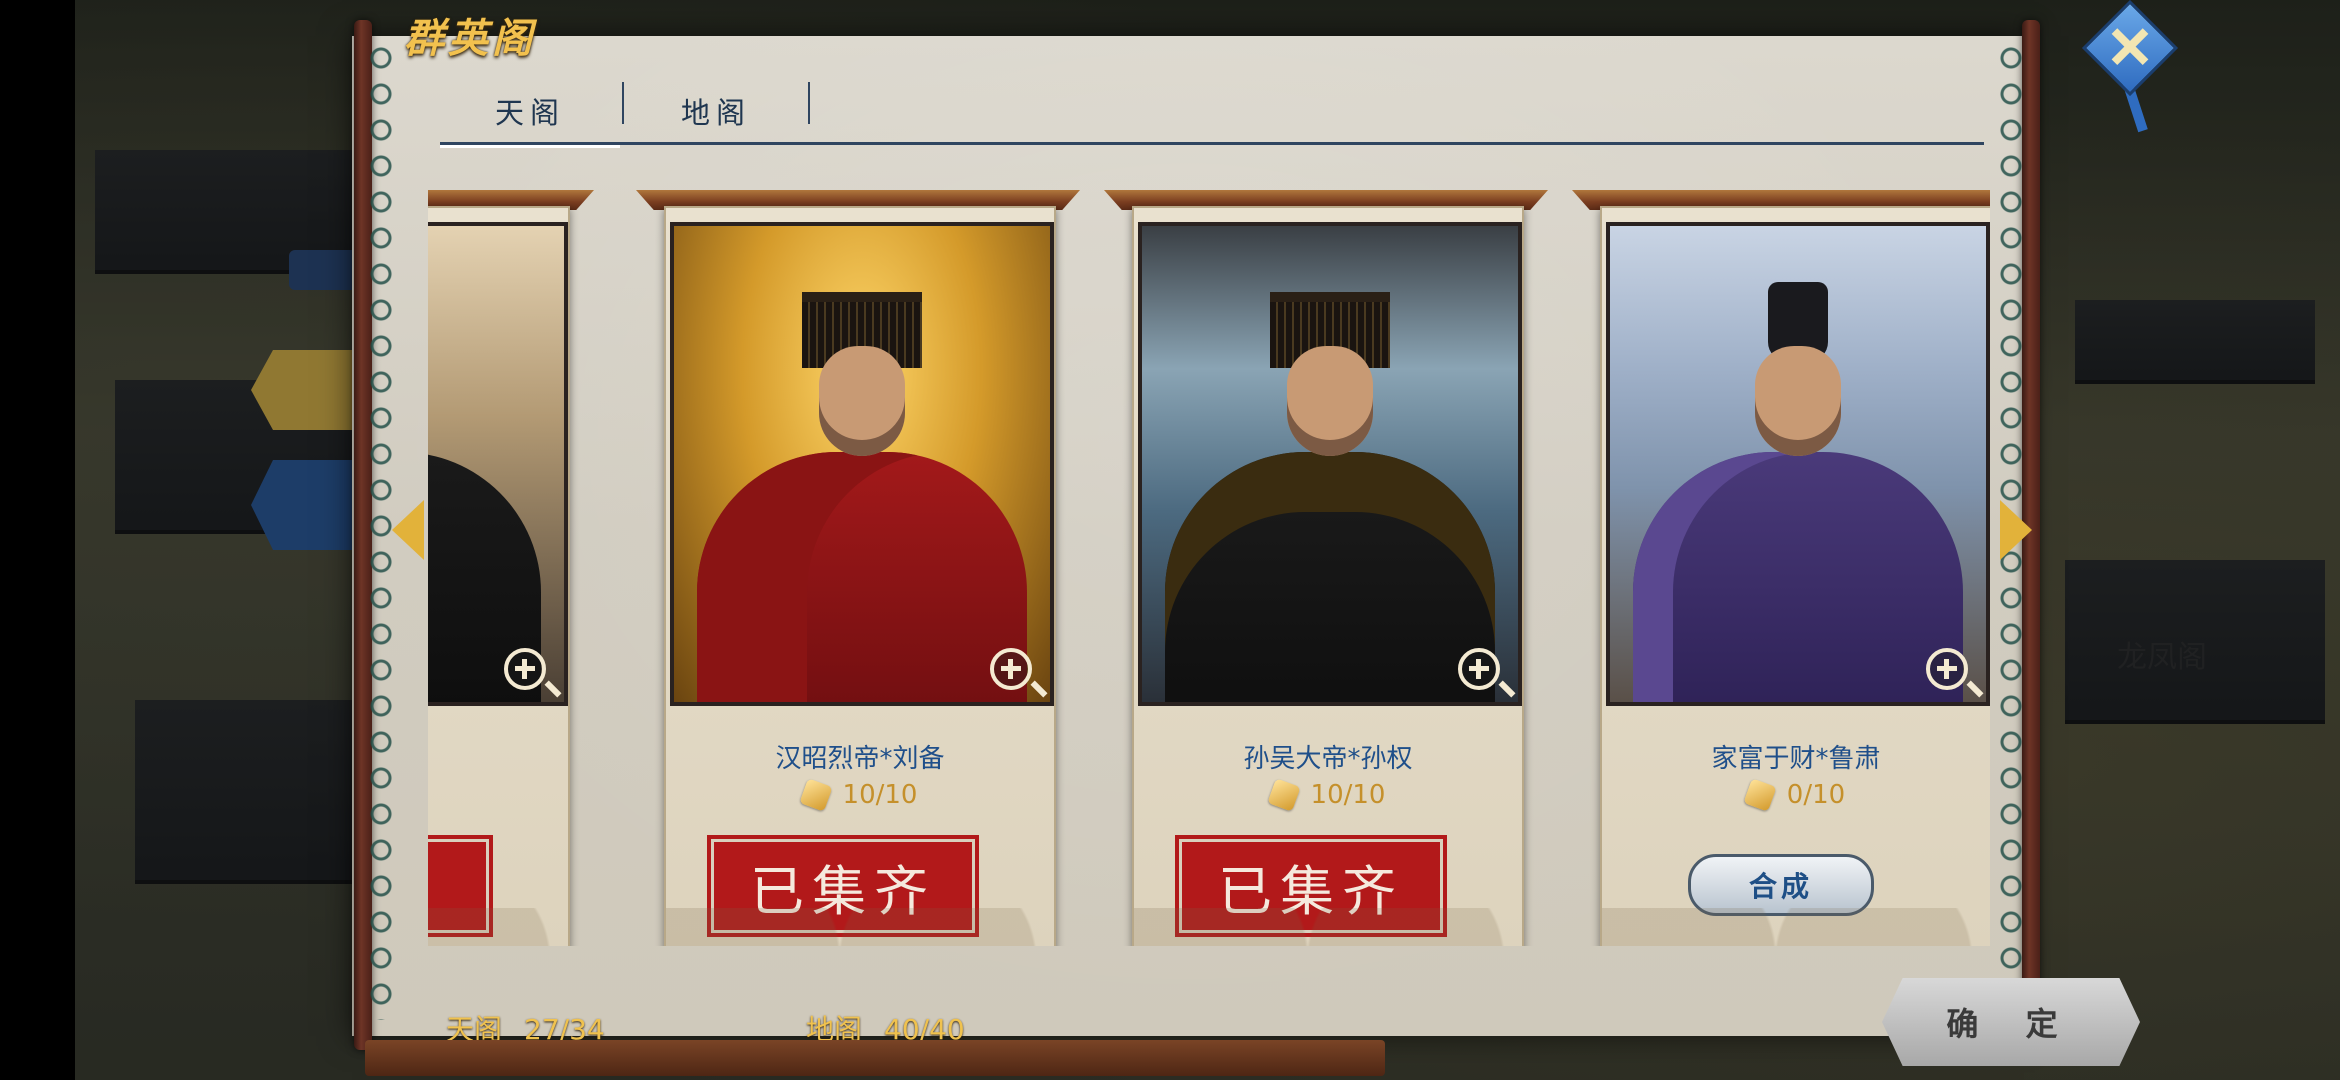 The height and width of the screenshot is (1080, 2340). Describe the element at coordinates (530, 113) in the screenshot. I see `tab-tian: 天阁` at that location.